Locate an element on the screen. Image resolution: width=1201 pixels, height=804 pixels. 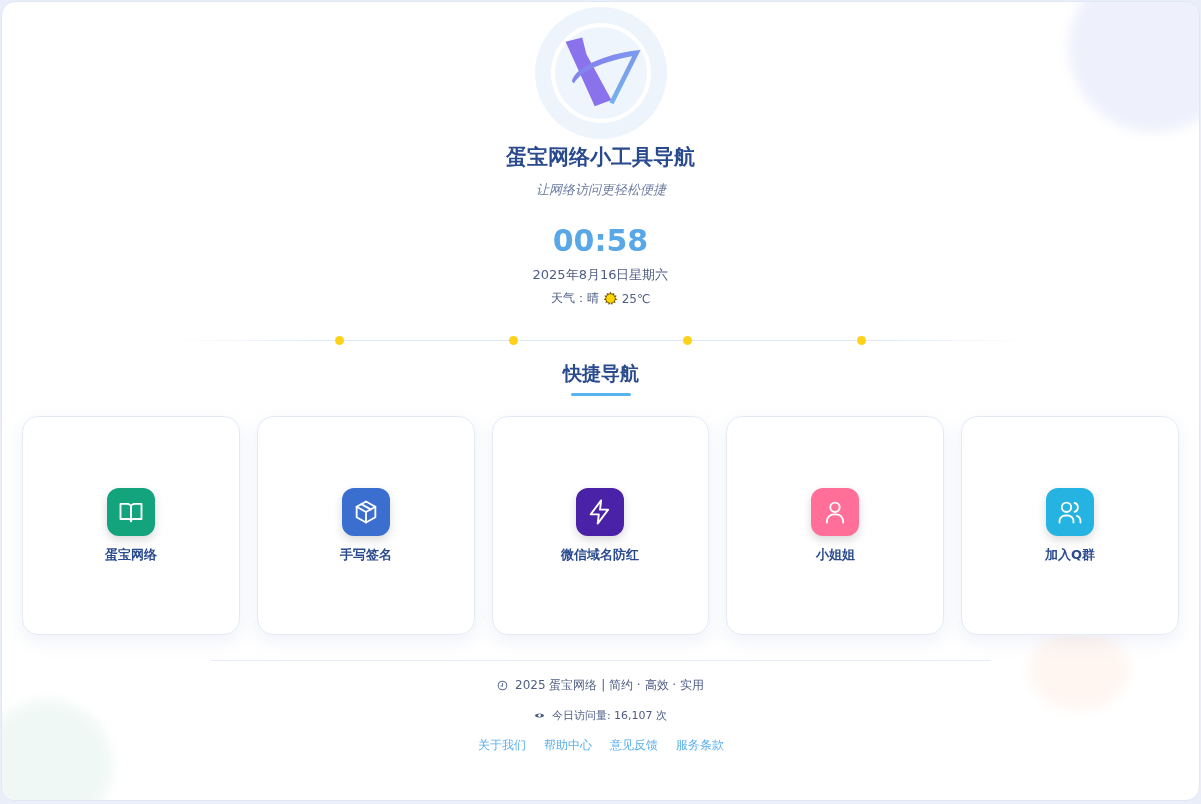
nav-card: 加入Q群 is located at coordinates (1070, 525).